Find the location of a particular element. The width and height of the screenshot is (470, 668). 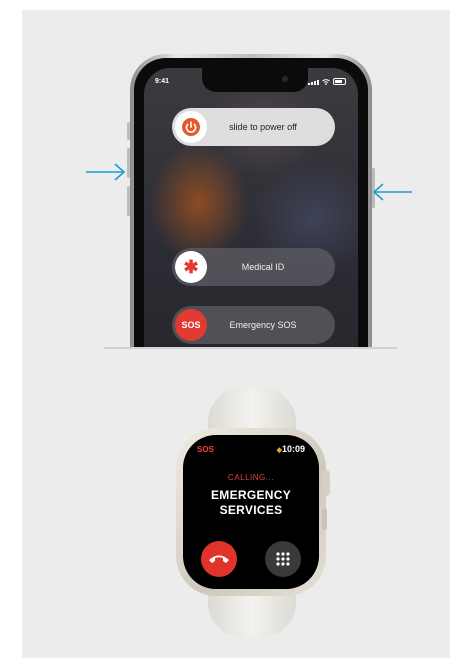

status-icons is located at coordinates (327, 81).